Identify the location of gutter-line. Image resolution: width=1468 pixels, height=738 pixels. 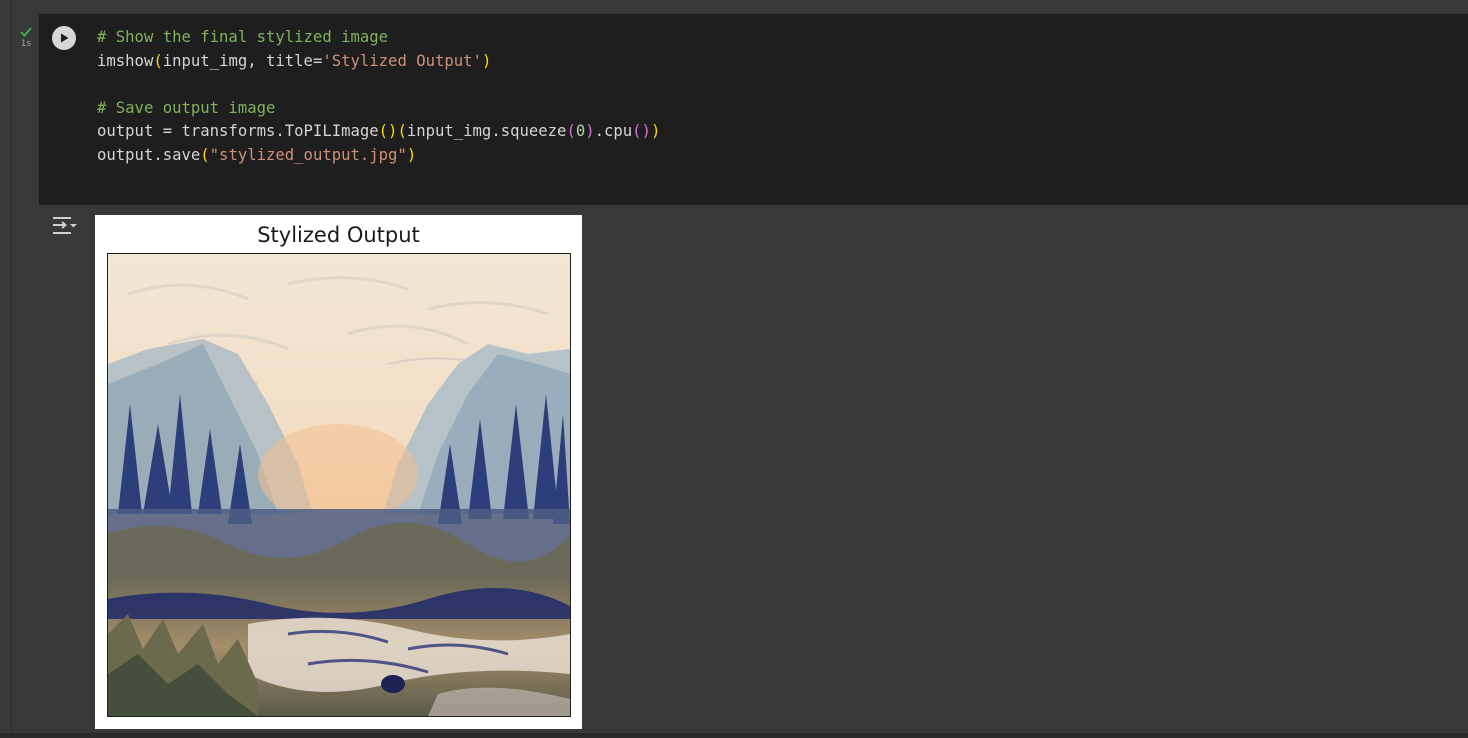
(11, 369).